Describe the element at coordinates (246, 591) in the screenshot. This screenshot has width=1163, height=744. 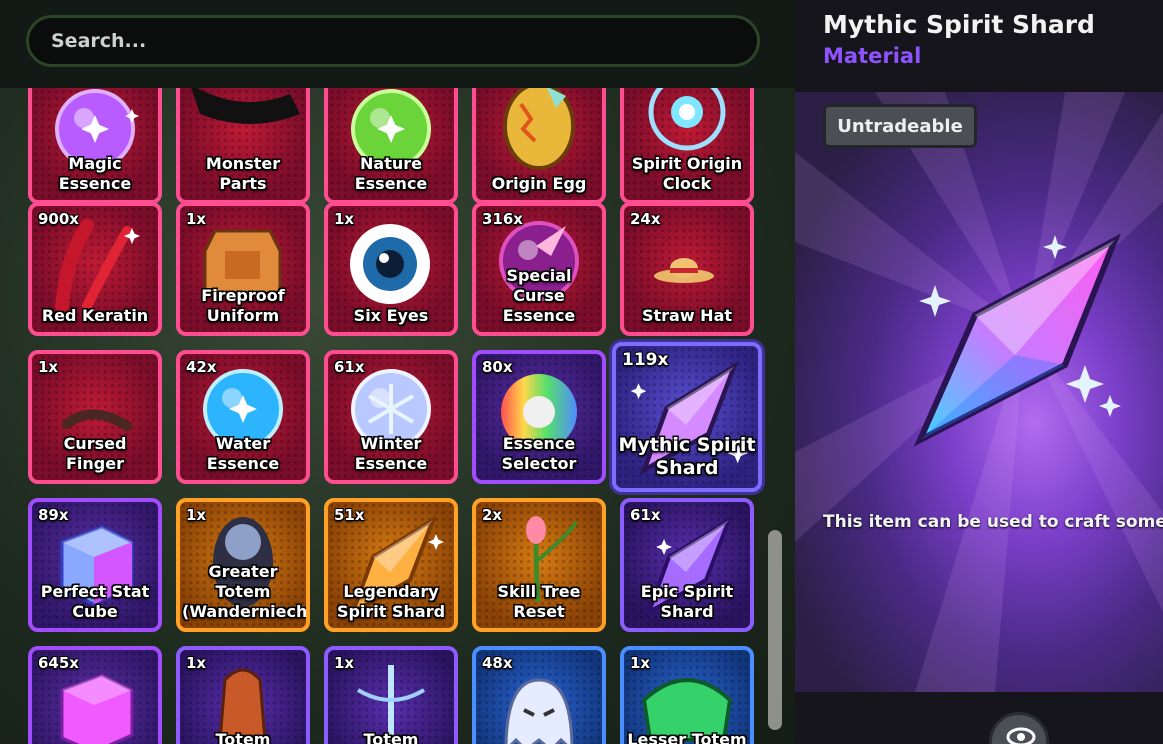
I see `item-name: Greater Totem (Wanderniech)` at that location.